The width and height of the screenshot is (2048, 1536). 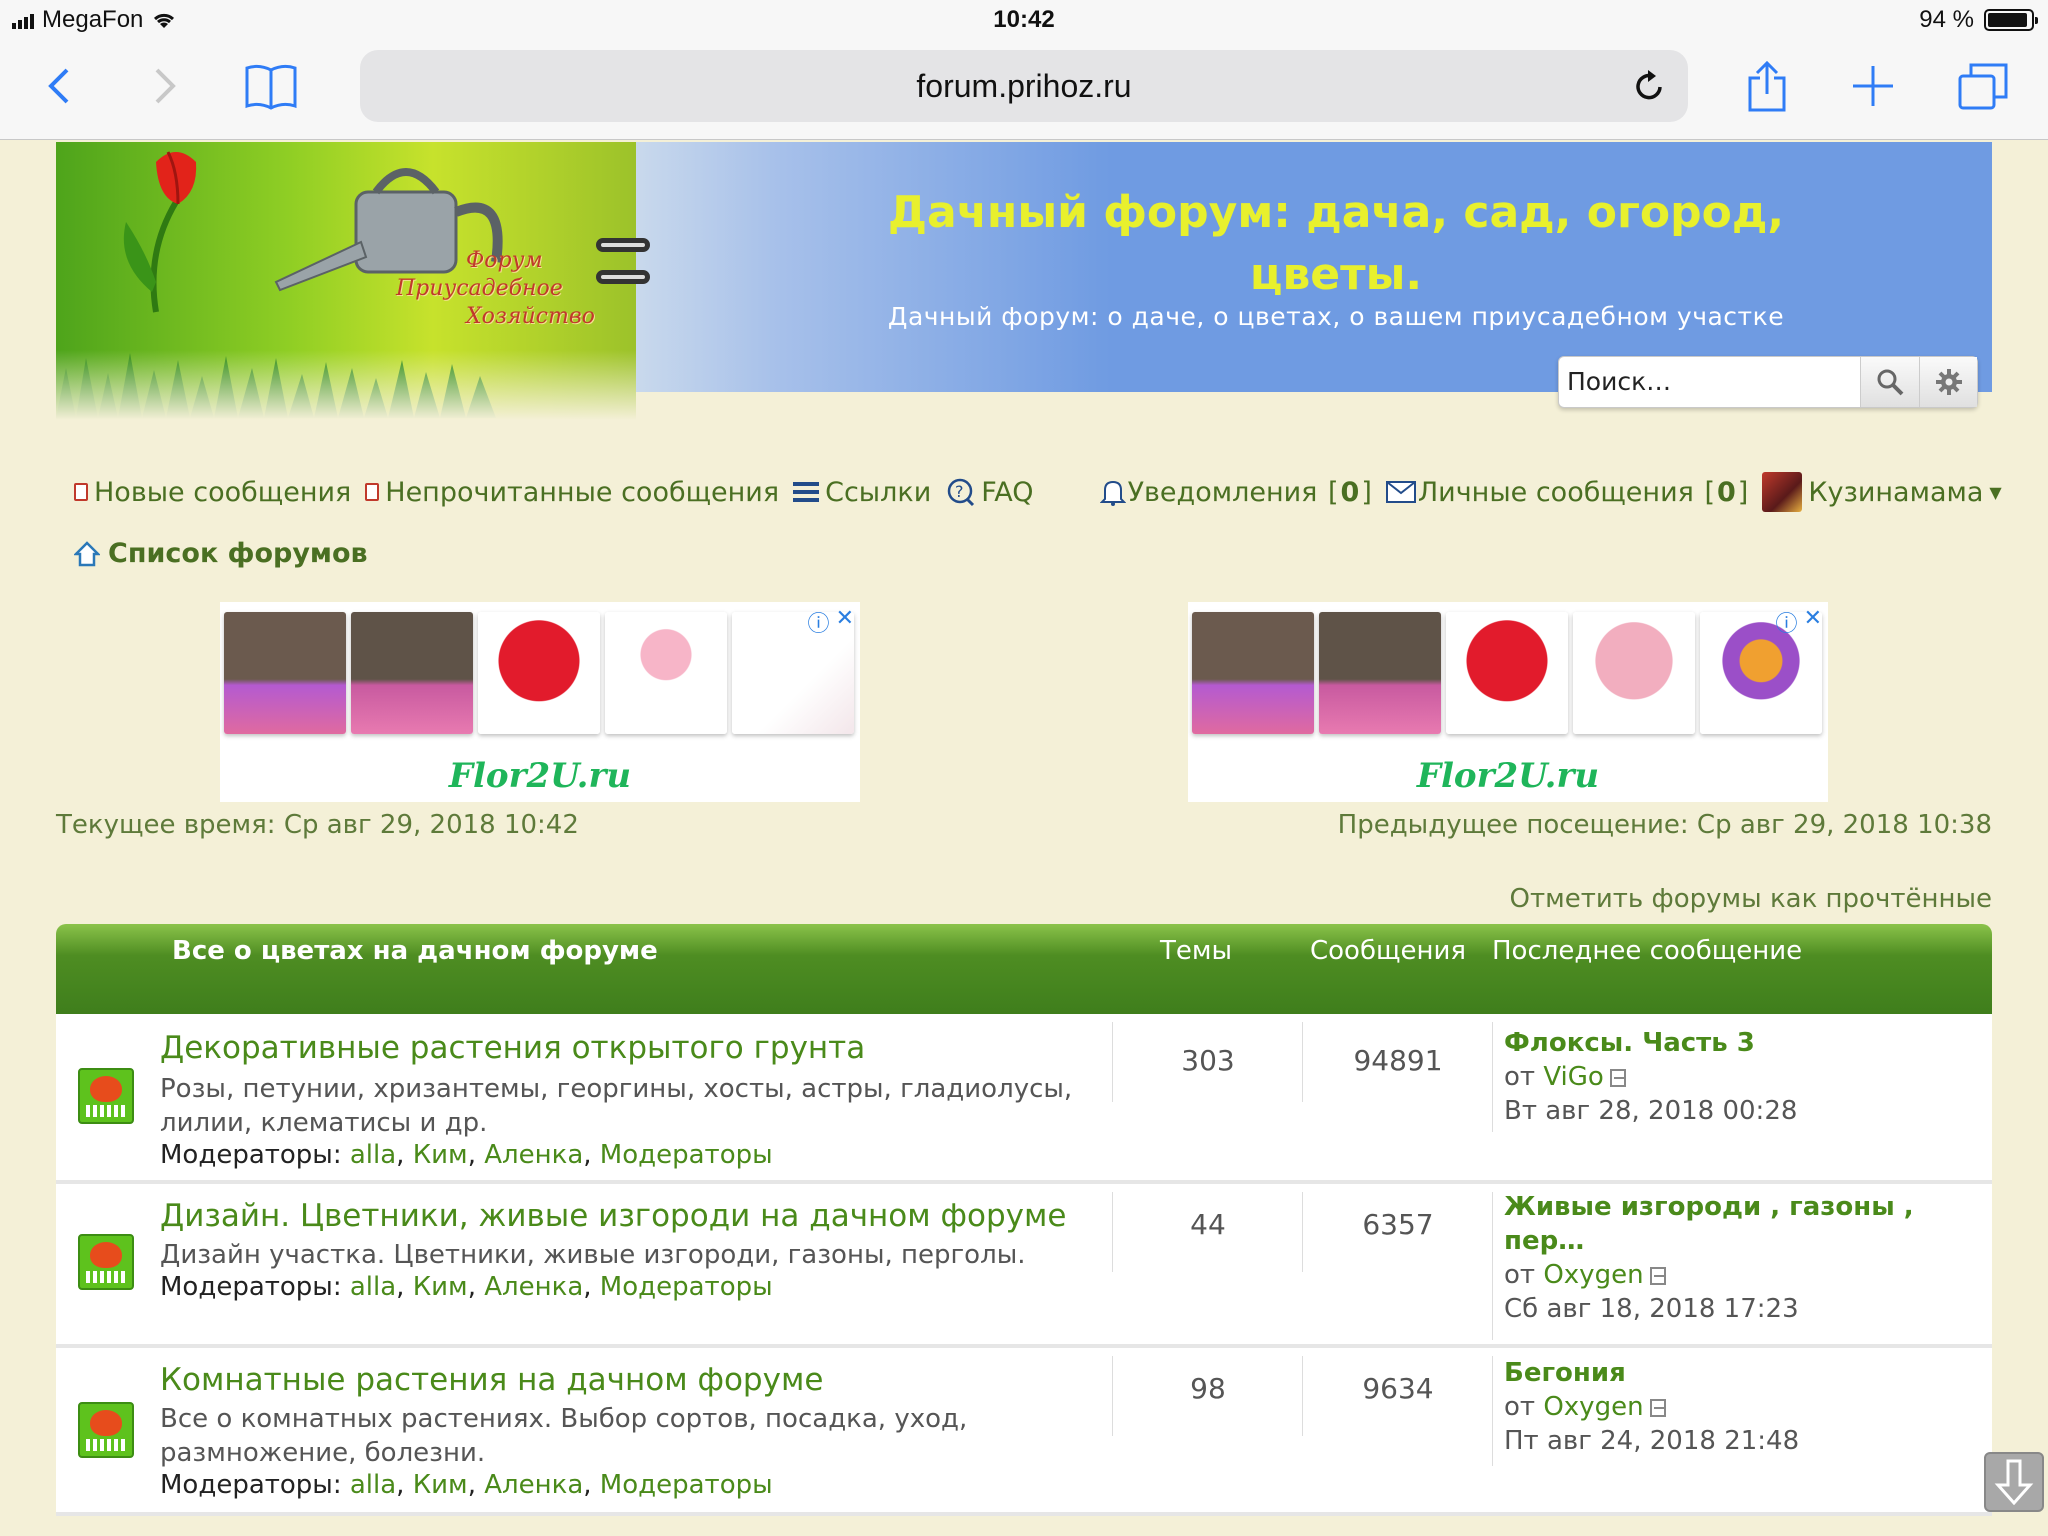 What do you see at coordinates (1896, 492) in the screenshot?
I see `username: Кузинамама` at bounding box center [1896, 492].